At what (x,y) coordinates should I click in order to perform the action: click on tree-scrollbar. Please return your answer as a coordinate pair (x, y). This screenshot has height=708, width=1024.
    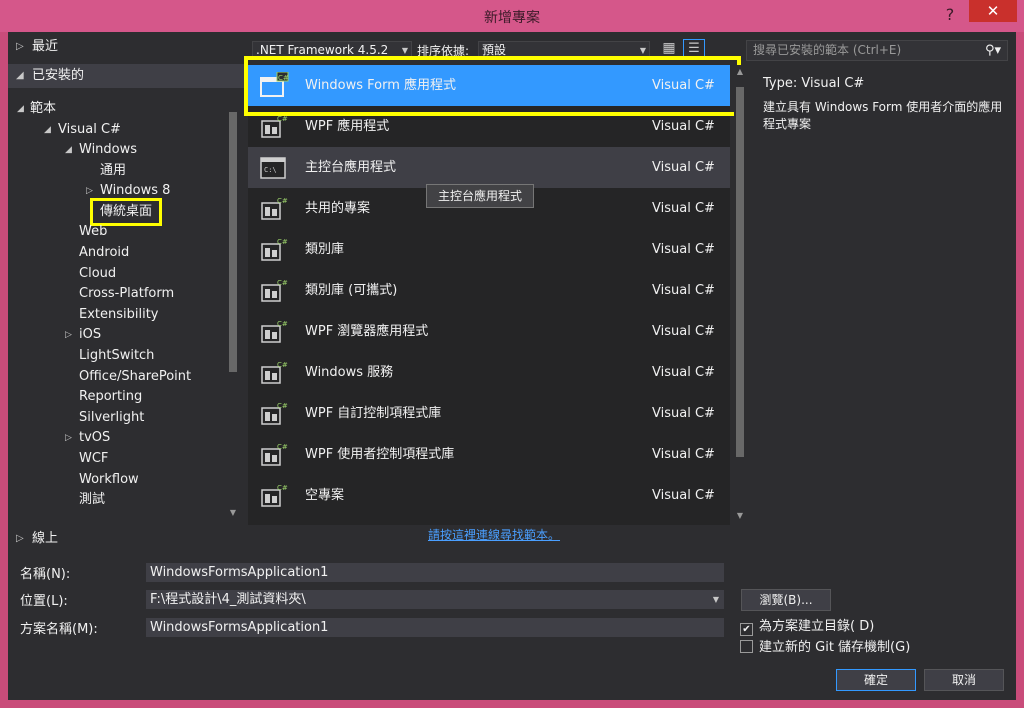
    Looking at the image, I should click on (233, 317).